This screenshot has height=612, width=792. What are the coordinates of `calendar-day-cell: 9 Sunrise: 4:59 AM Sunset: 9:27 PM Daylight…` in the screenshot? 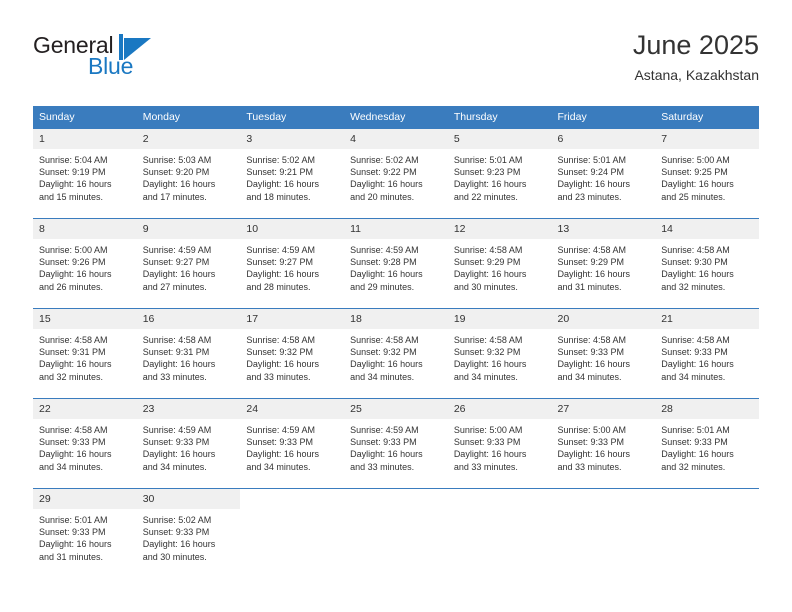 It's located at (188, 263).